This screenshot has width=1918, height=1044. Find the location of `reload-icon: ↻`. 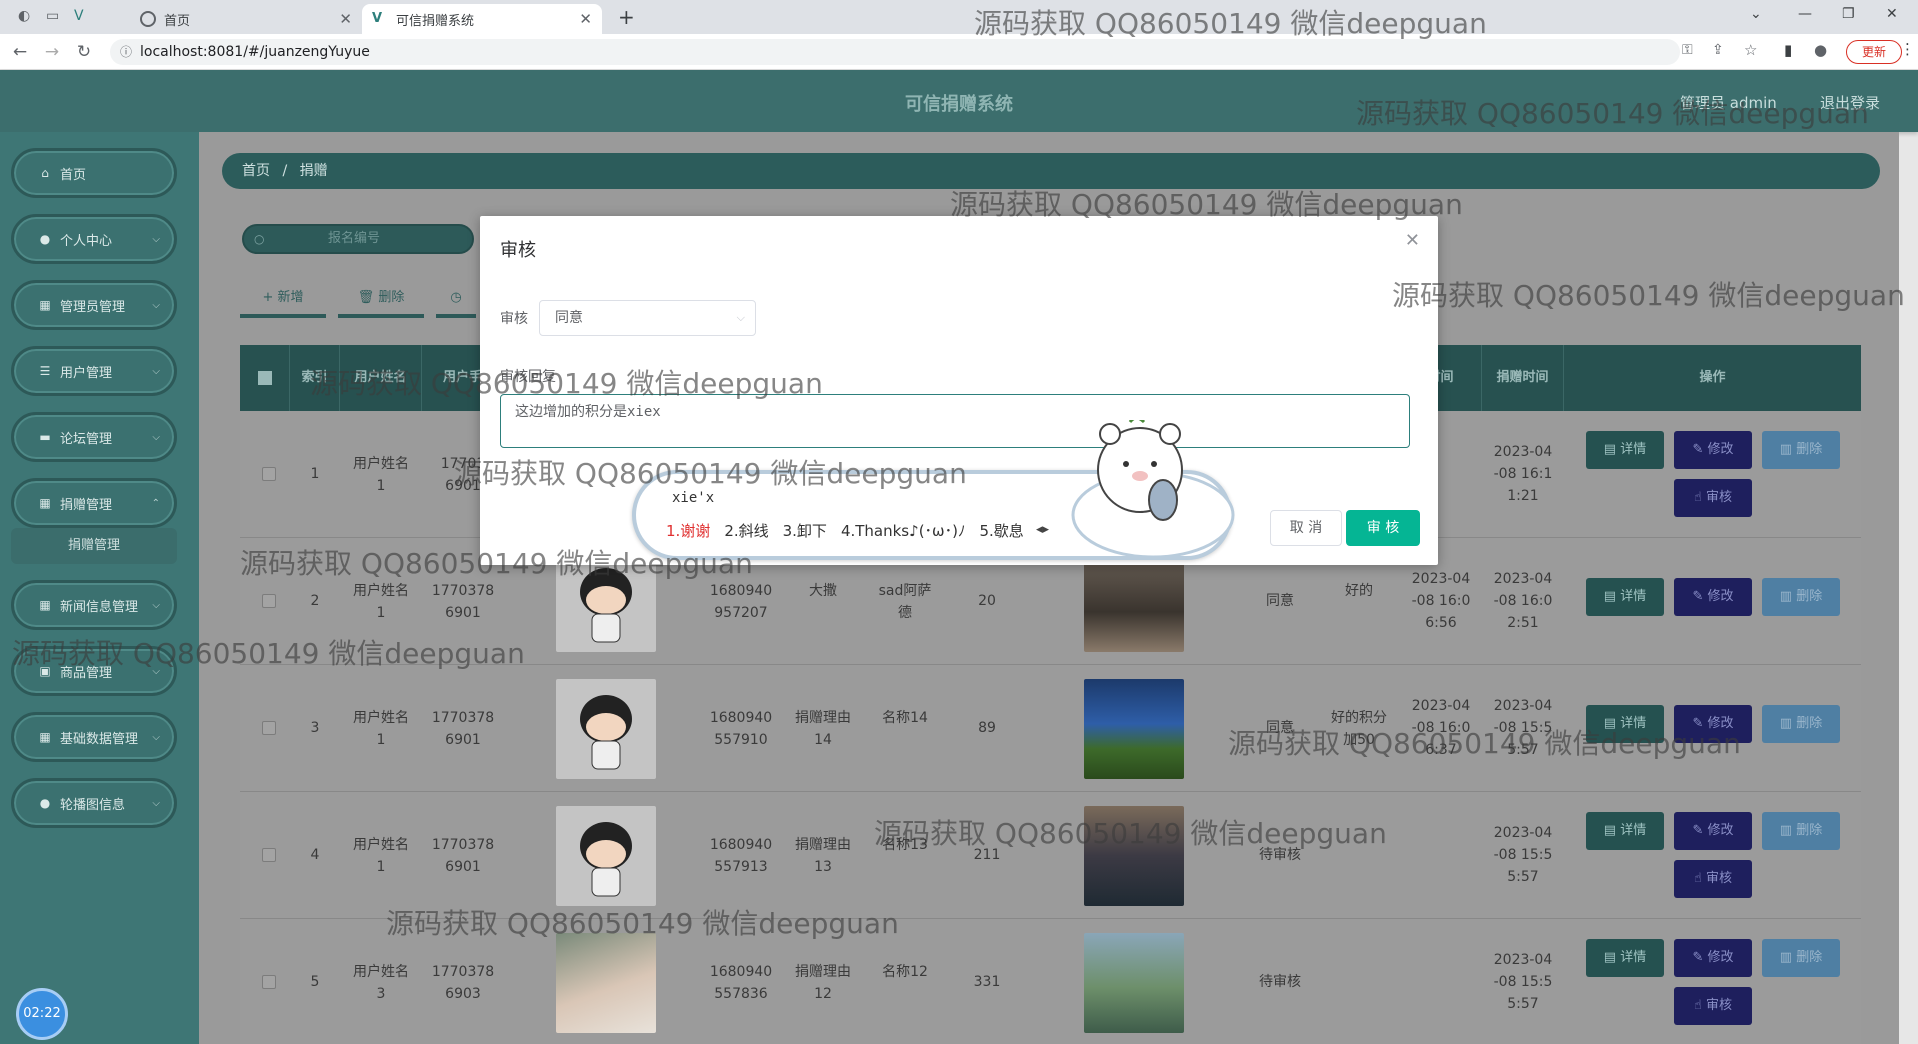

reload-icon: ↻ is located at coordinates (84, 52).